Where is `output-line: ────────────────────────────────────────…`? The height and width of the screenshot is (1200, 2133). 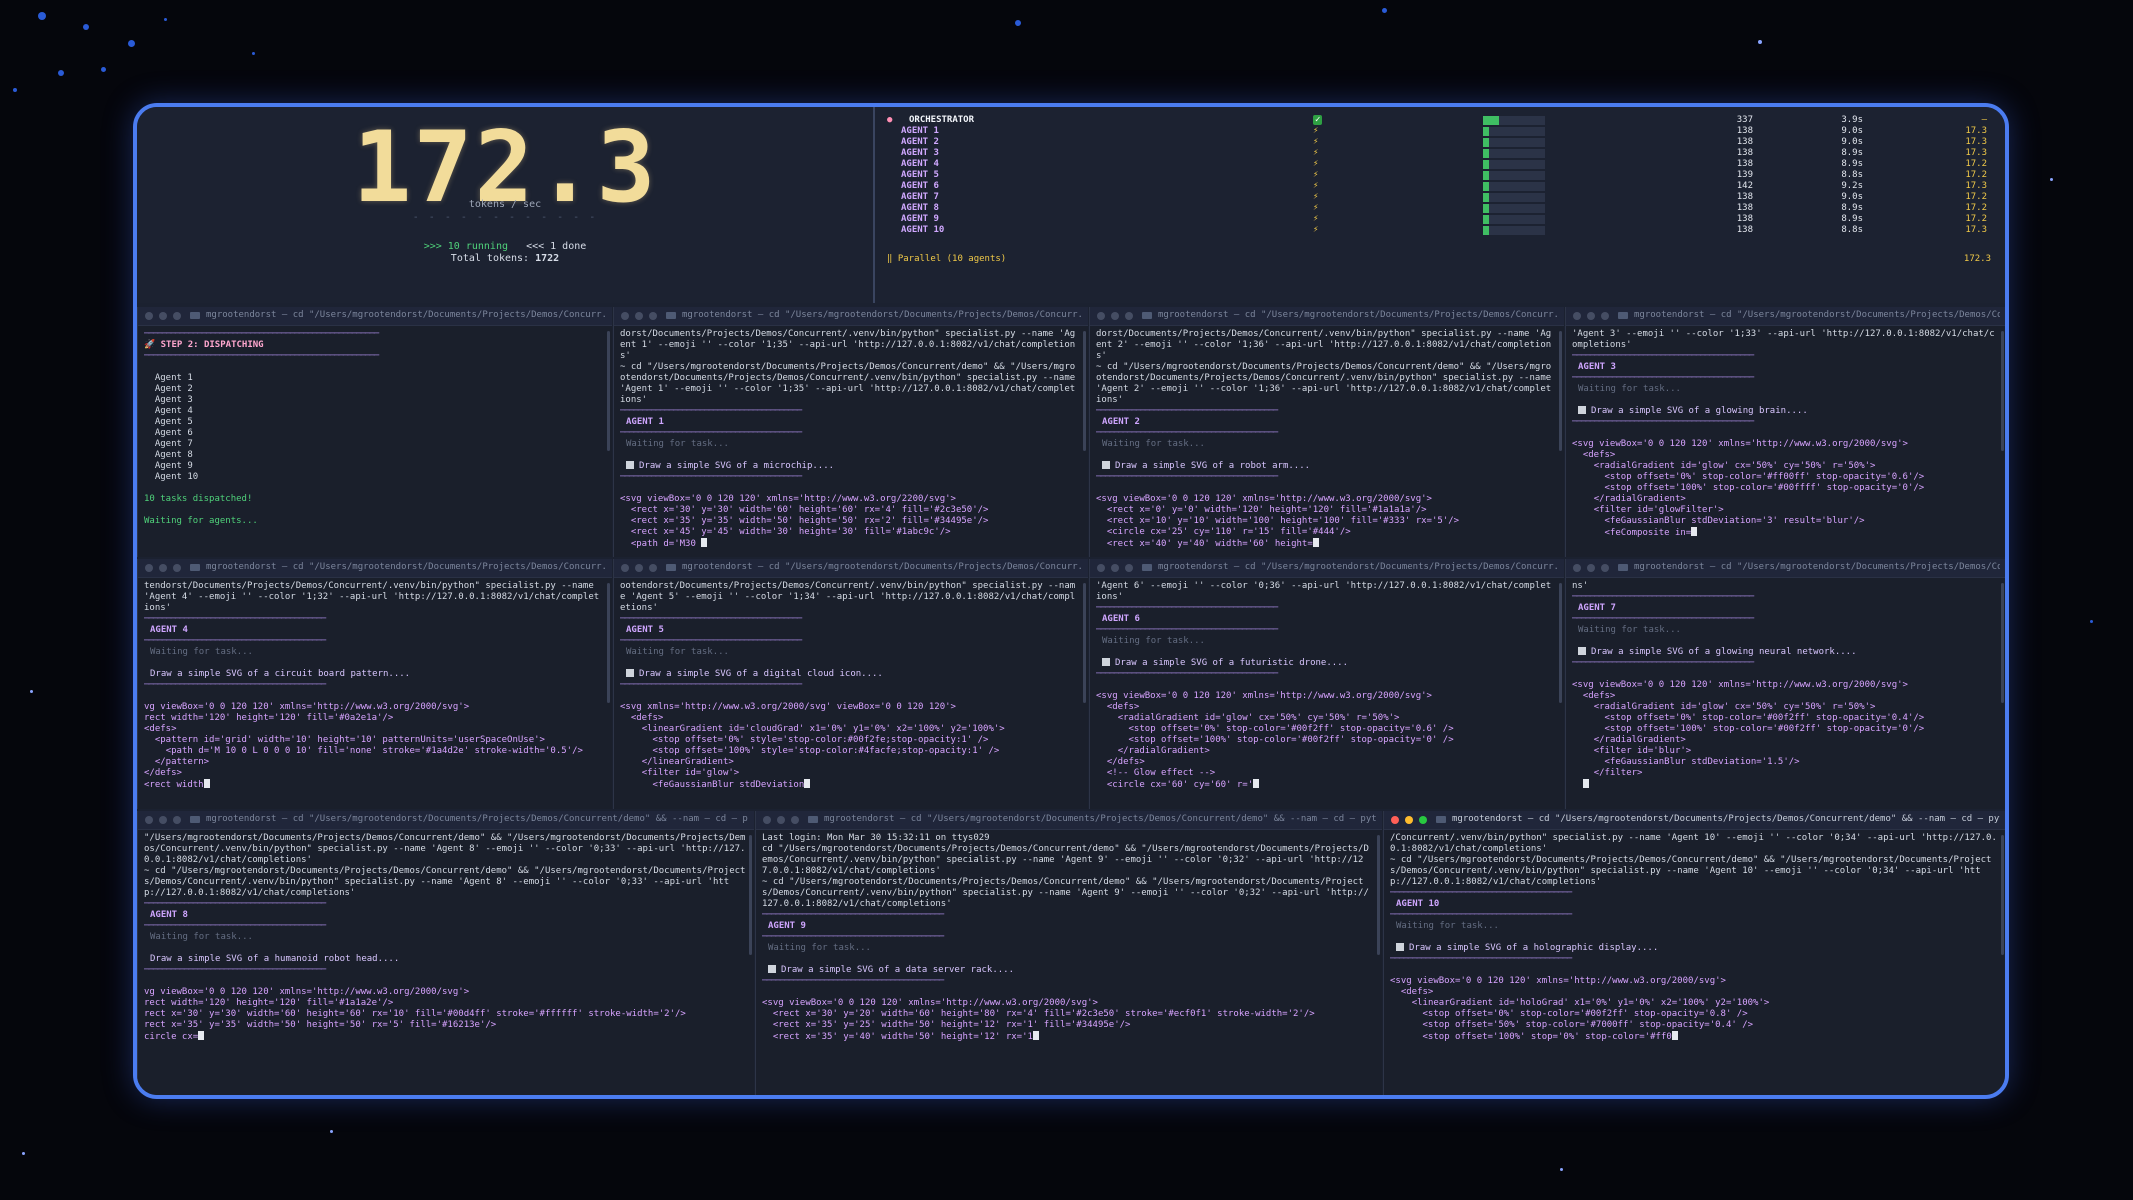 output-line: ────────────────────────────────────────… is located at coordinates (1694, 915).